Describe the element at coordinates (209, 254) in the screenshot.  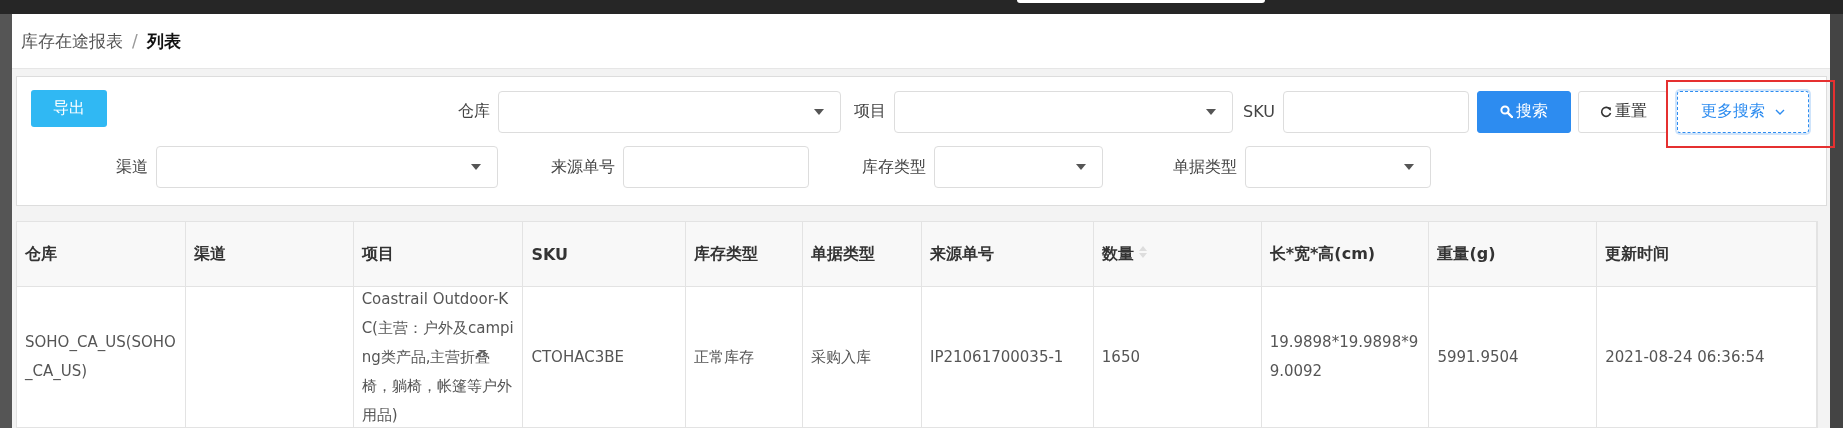
I see `header-text: 渠道` at that location.